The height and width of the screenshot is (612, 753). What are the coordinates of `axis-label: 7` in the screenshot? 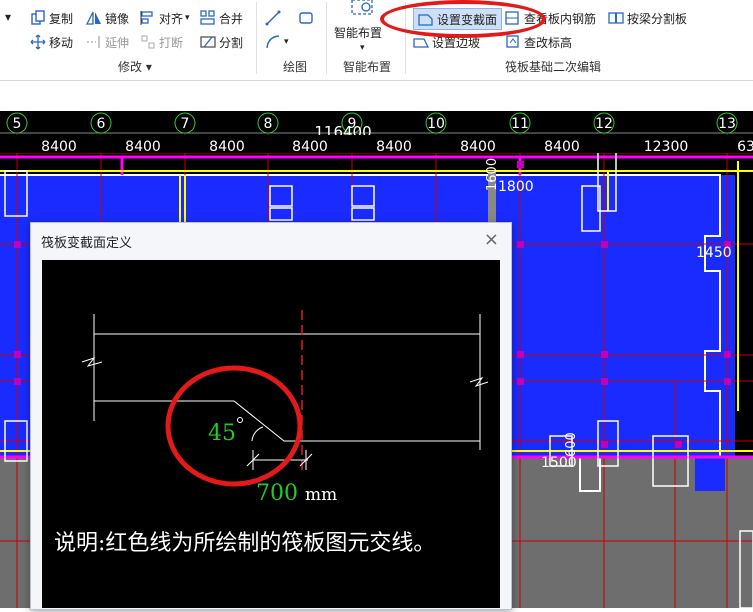 It's located at (185, 124).